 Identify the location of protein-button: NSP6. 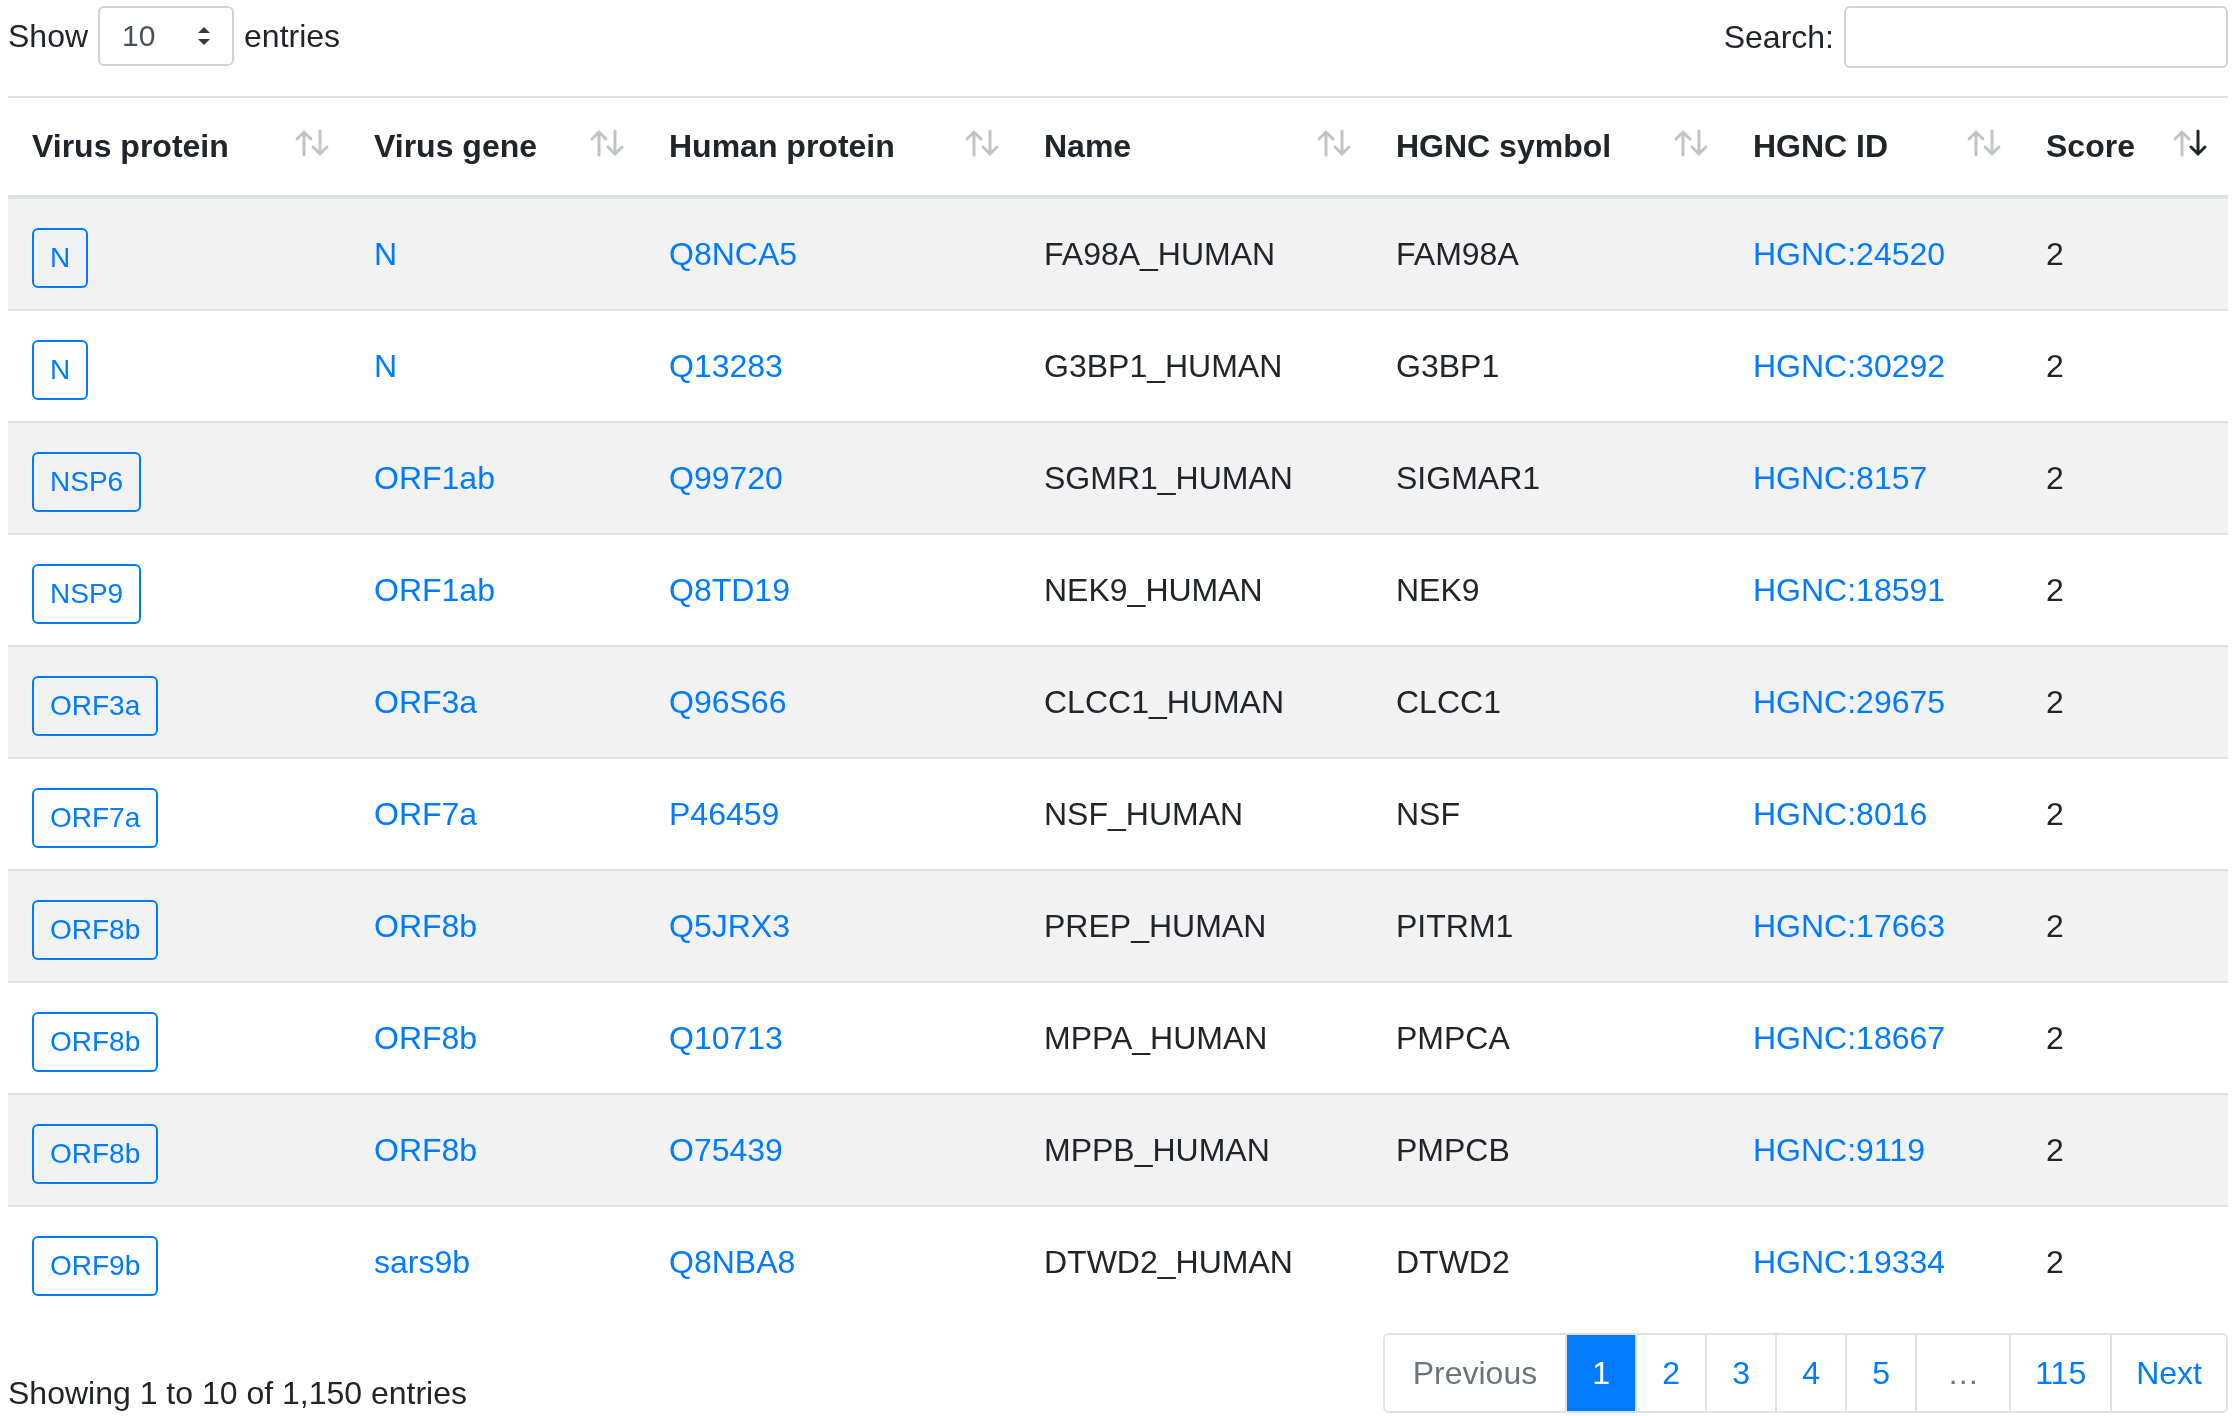
(87, 482).